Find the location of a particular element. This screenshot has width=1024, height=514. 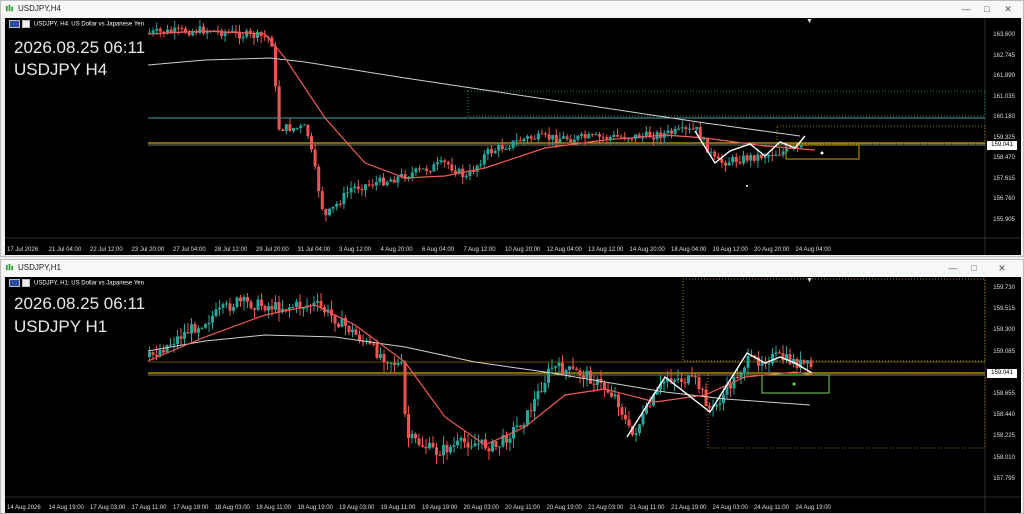

time-axis-label: 10 Aug 20:00 is located at coordinates (523, 250).